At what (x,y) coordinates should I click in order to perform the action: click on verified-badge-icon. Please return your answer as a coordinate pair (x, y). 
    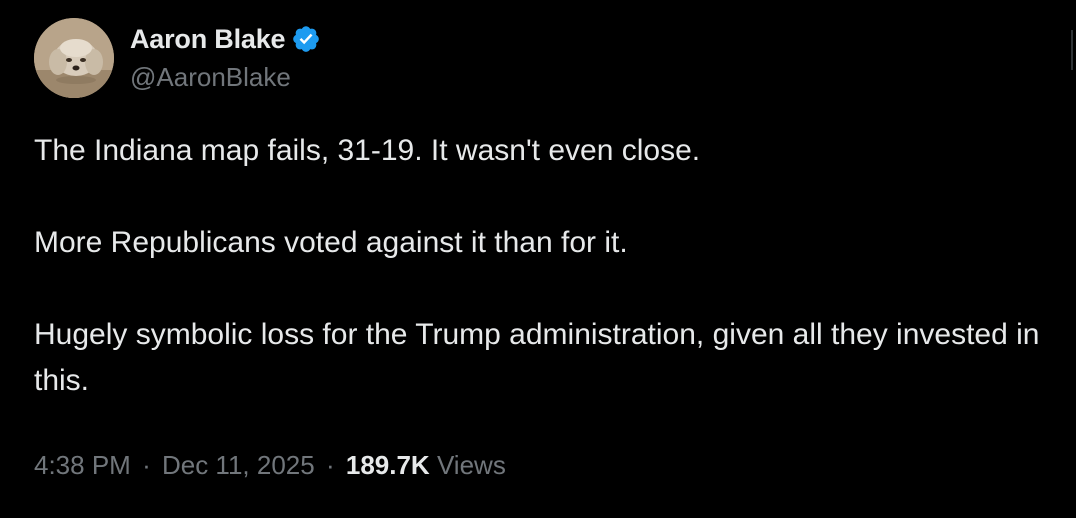
    Looking at the image, I should click on (306, 39).